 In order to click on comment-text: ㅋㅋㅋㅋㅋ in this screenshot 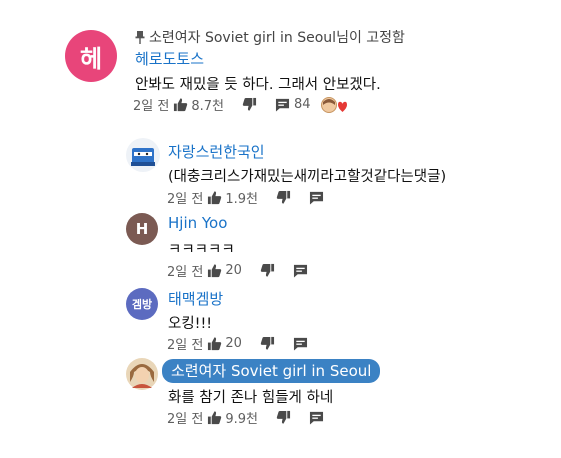, I will do `click(201, 250)`.